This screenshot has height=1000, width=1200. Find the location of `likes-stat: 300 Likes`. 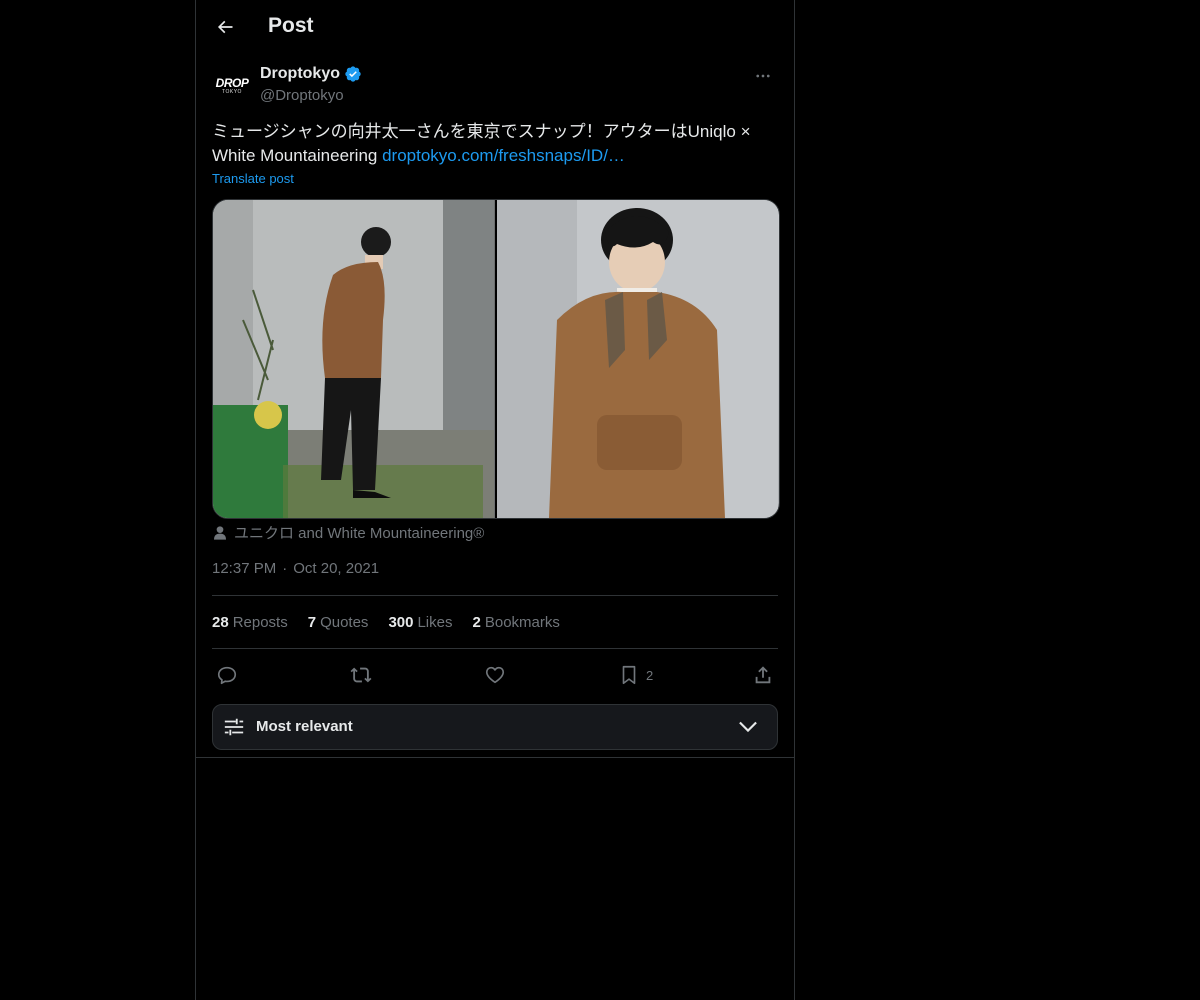

likes-stat: 300 Likes is located at coordinates (420, 622).